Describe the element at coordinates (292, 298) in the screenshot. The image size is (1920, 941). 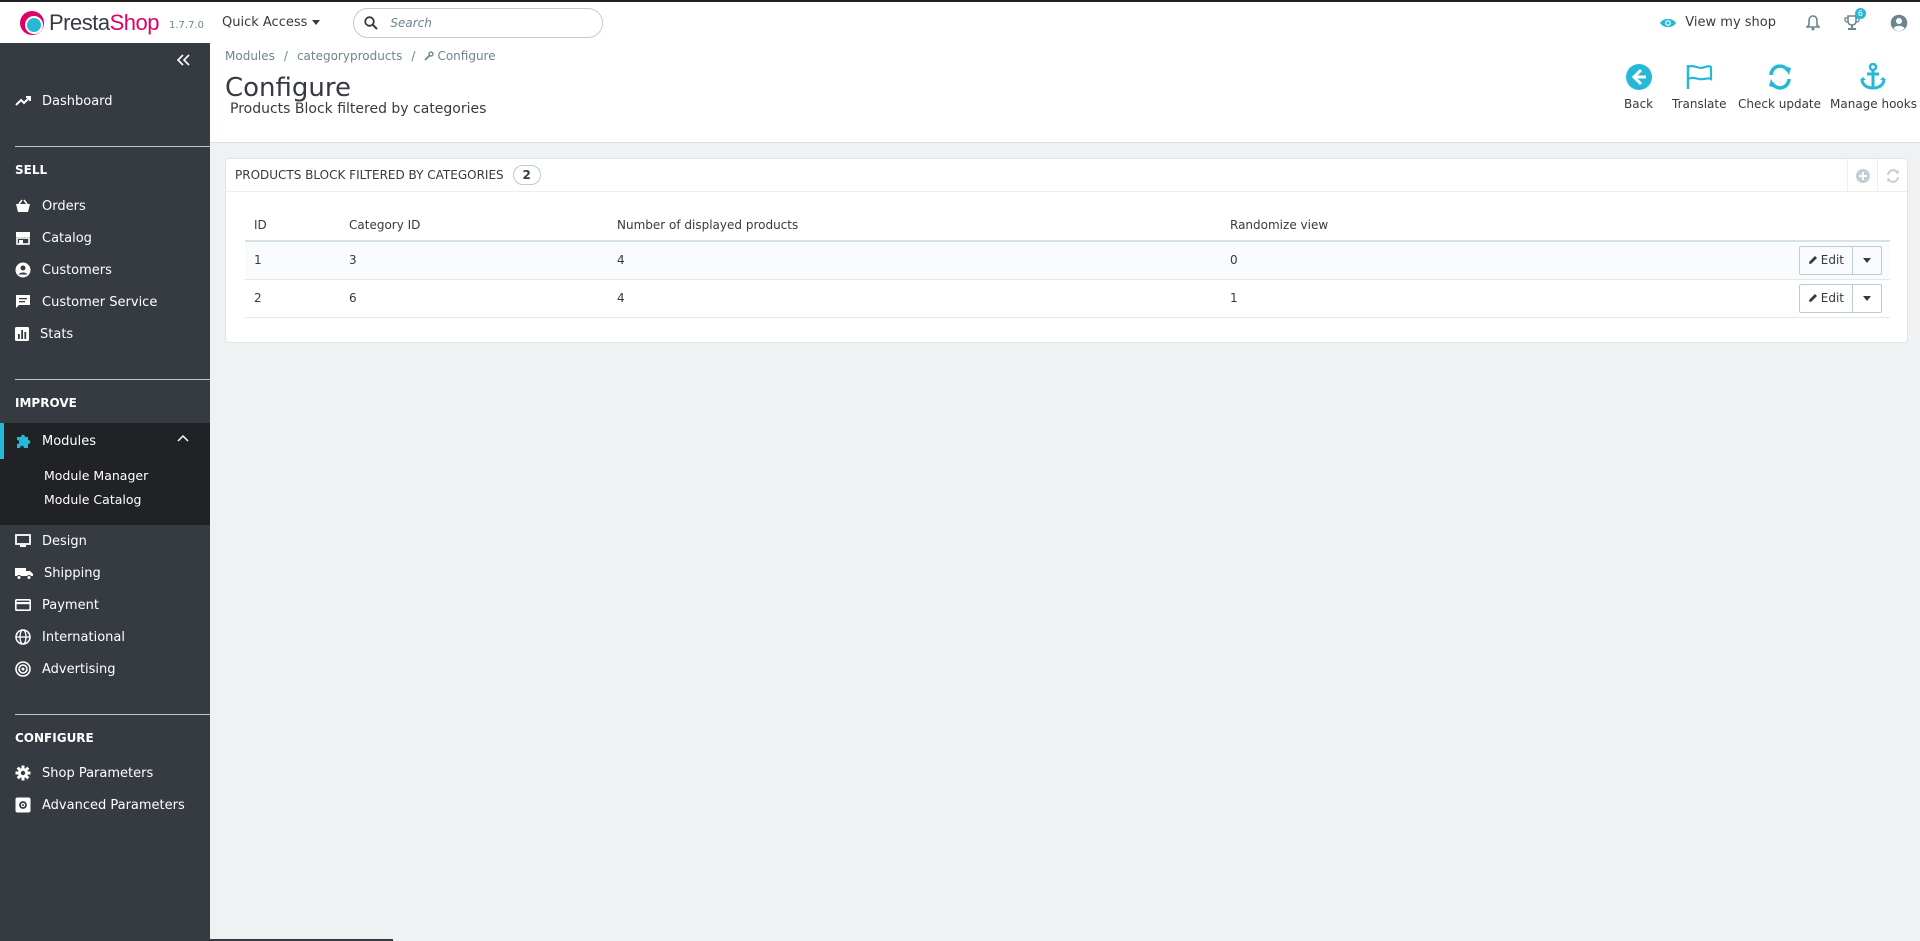
I see `cell-id: 2` at that location.